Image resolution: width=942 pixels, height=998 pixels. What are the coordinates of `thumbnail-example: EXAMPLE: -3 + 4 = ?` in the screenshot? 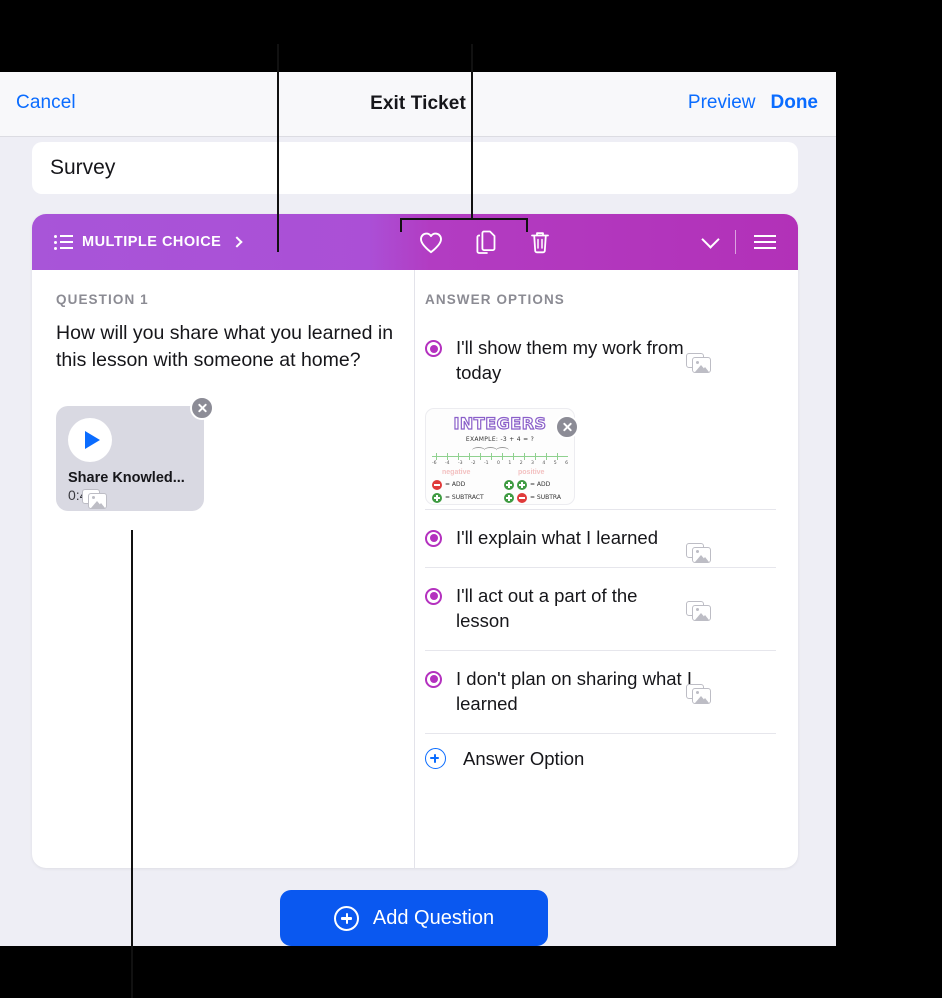 It's located at (500, 439).